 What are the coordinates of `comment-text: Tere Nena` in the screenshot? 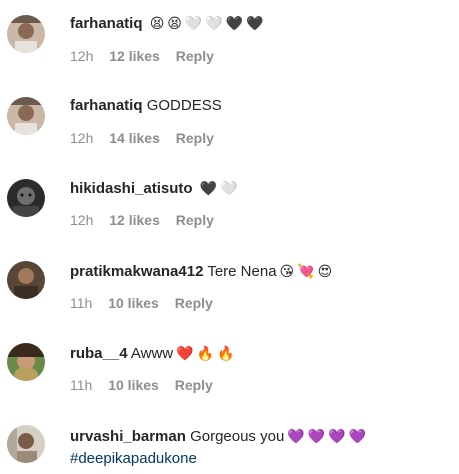 It's located at (242, 271).